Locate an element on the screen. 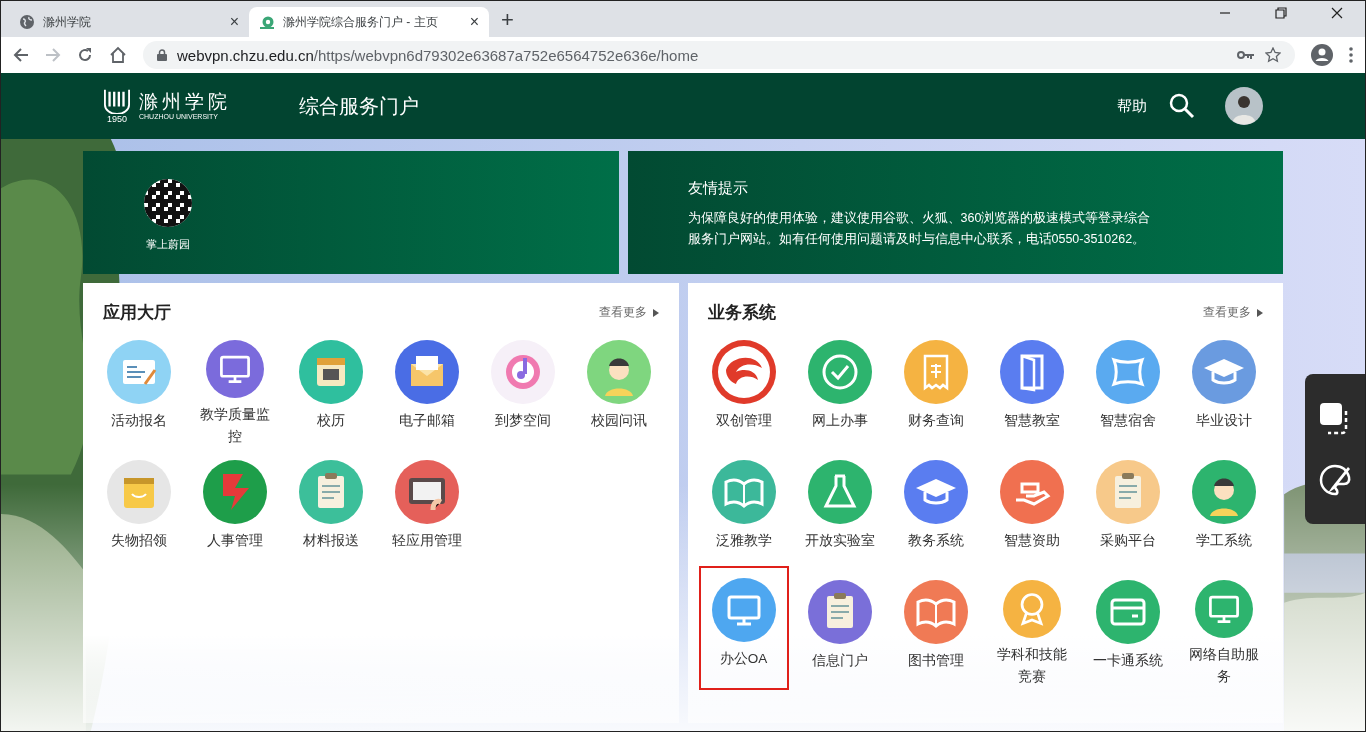  menu-icon is located at coordinates (1351, 55).